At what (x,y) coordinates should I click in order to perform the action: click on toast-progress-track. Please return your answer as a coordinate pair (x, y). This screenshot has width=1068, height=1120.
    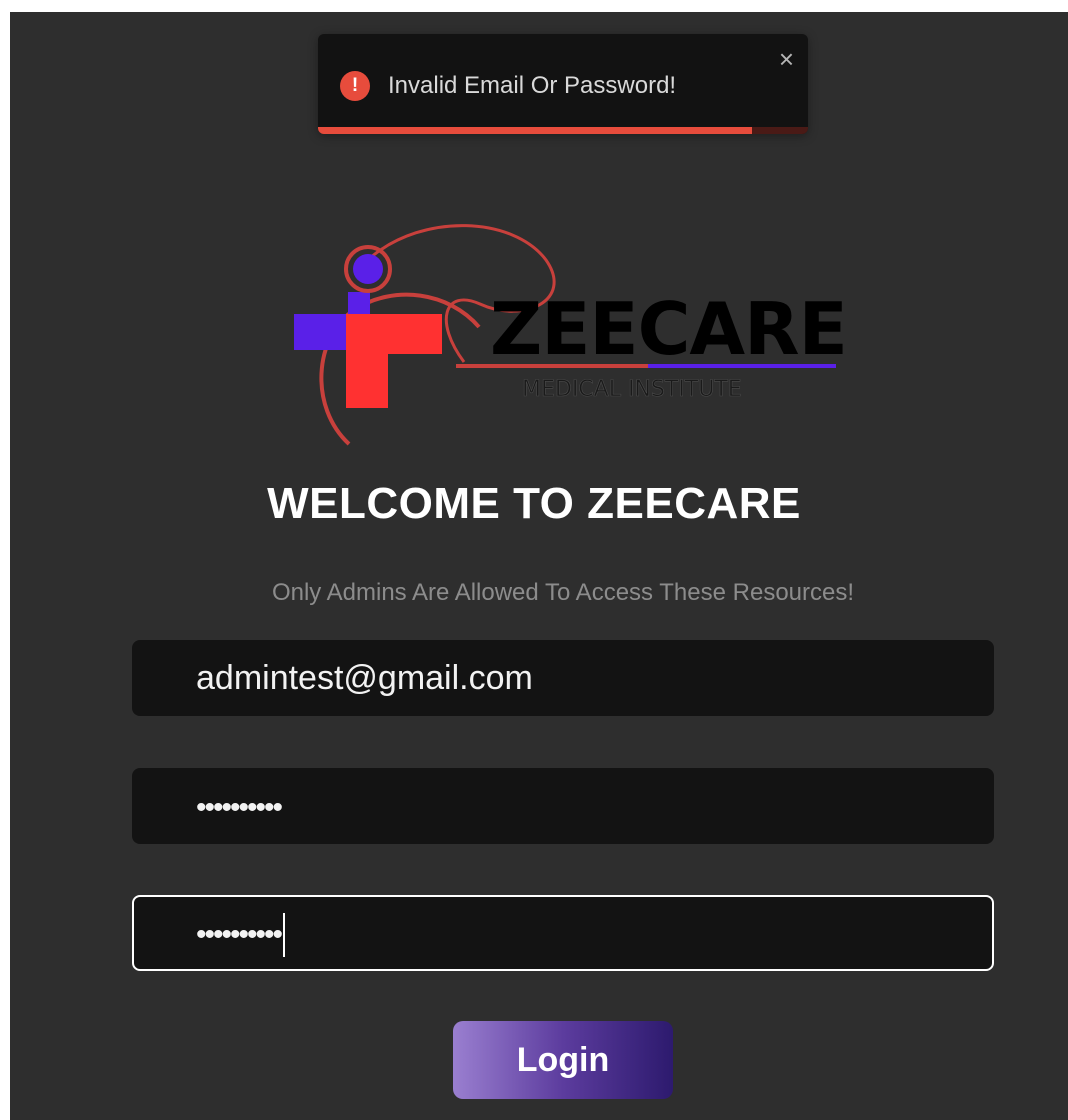
    Looking at the image, I should click on (563, 130).